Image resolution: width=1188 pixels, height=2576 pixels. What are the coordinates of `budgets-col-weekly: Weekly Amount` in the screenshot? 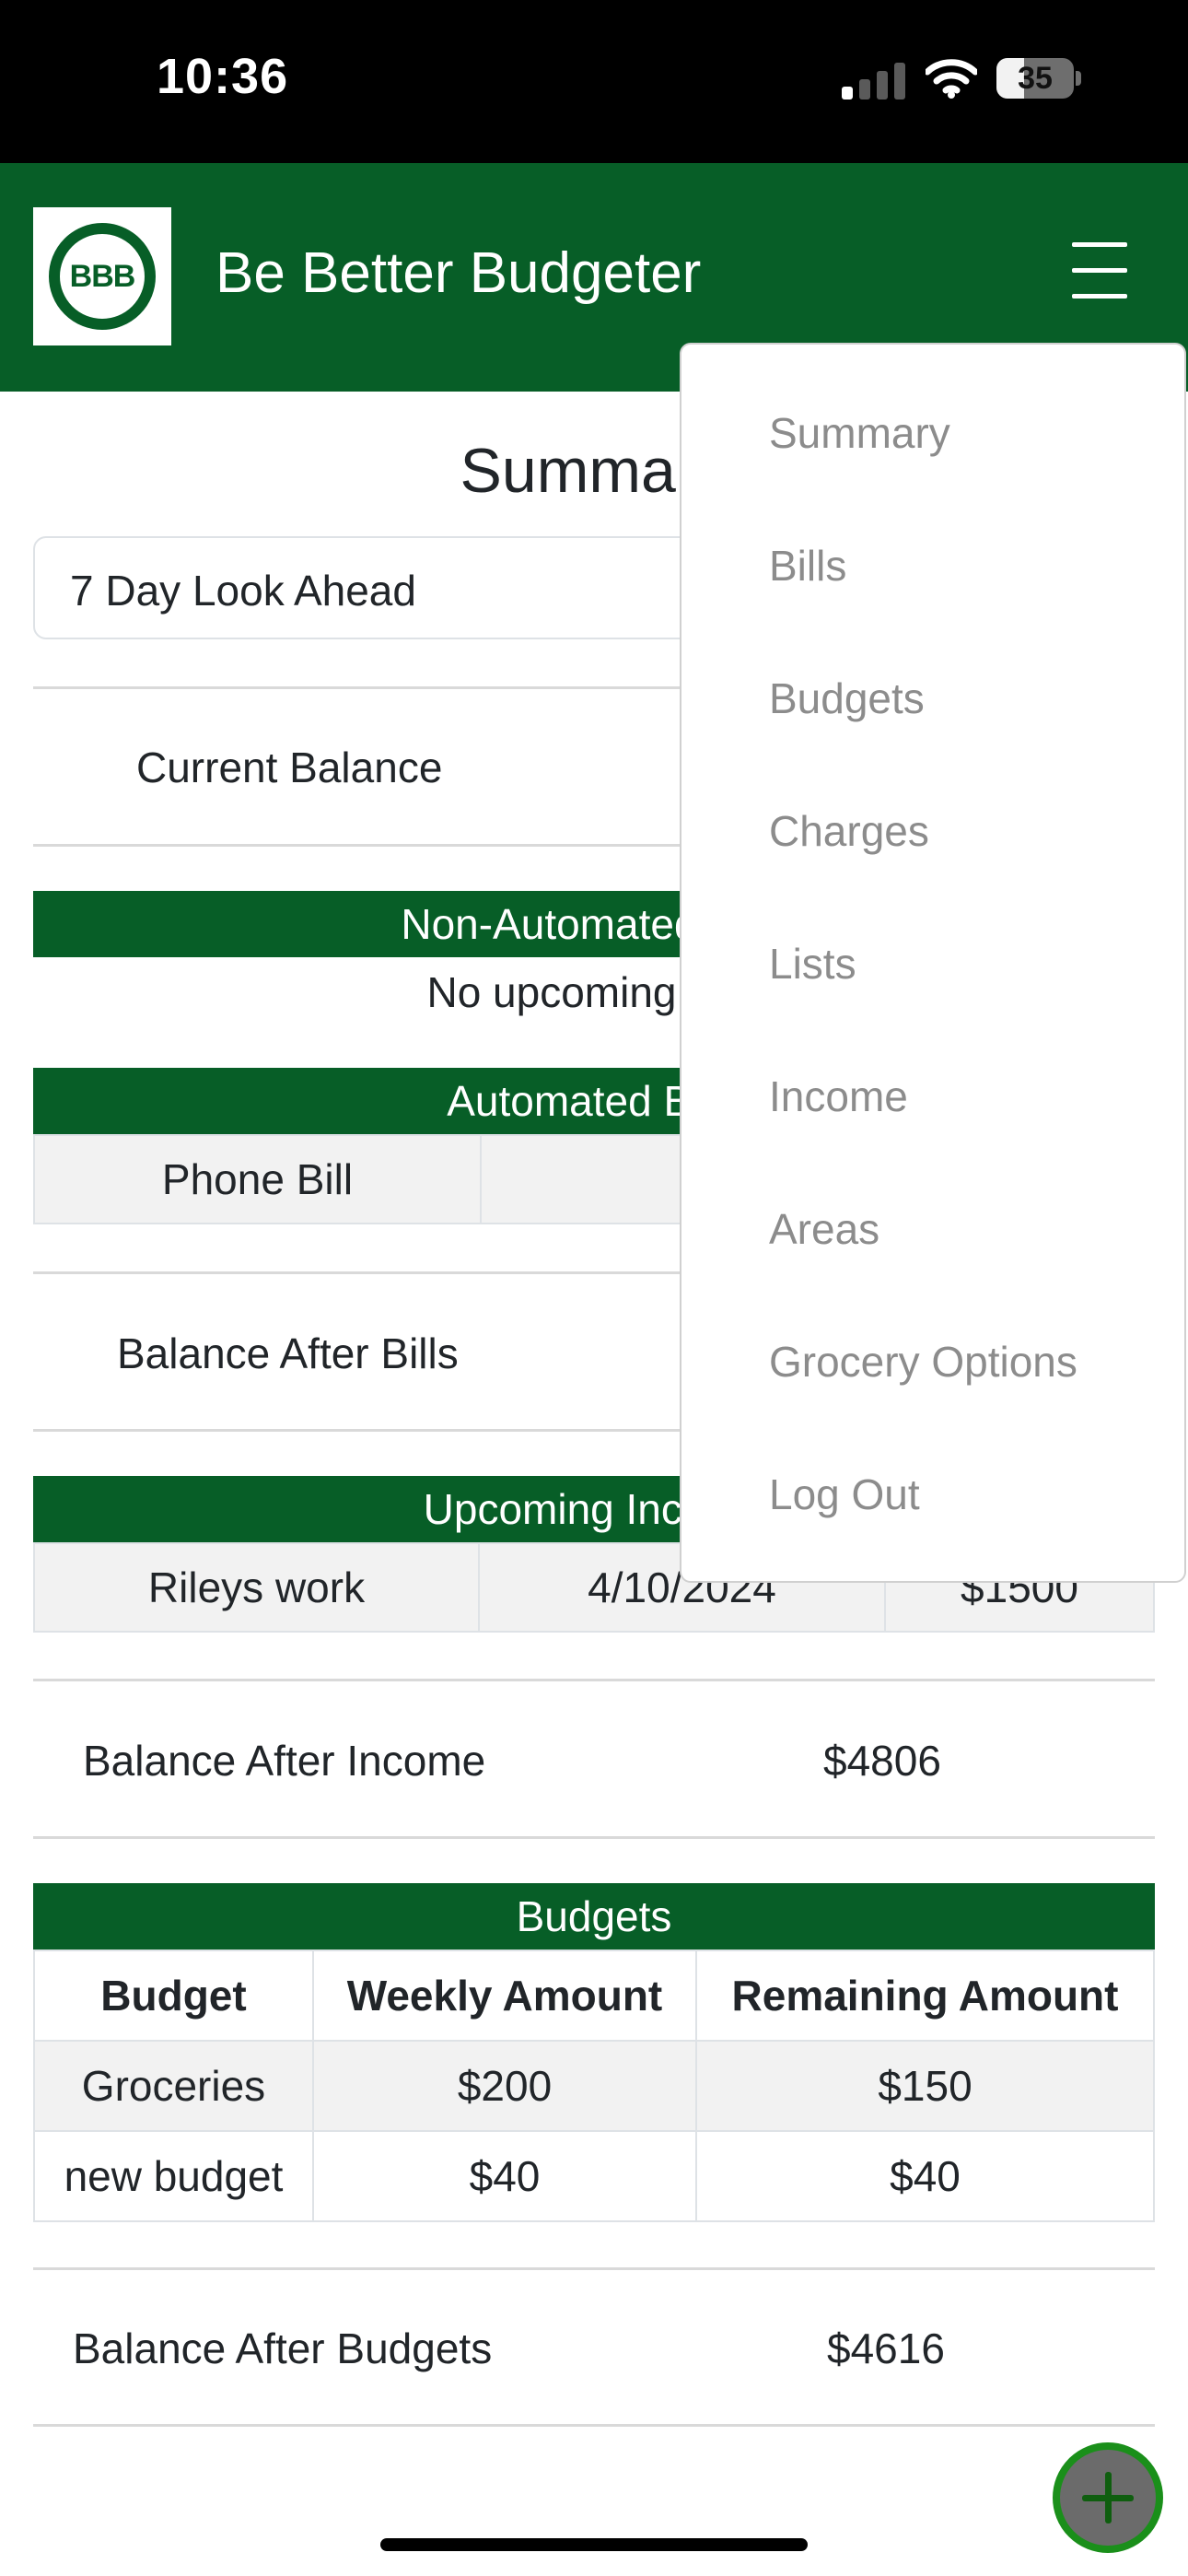 It's located at (504, 1996).